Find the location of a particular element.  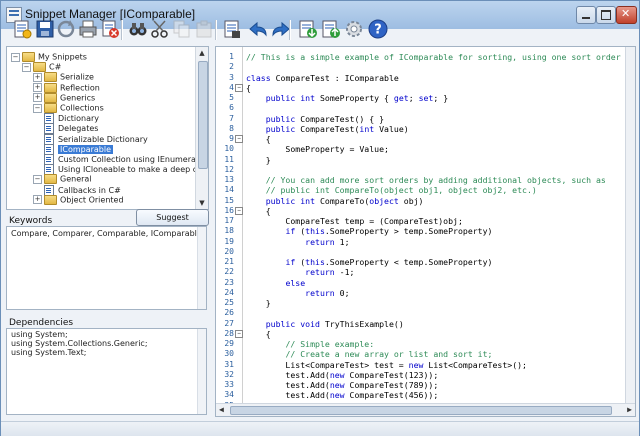

redo-icon is located at coordinates (280, 29).